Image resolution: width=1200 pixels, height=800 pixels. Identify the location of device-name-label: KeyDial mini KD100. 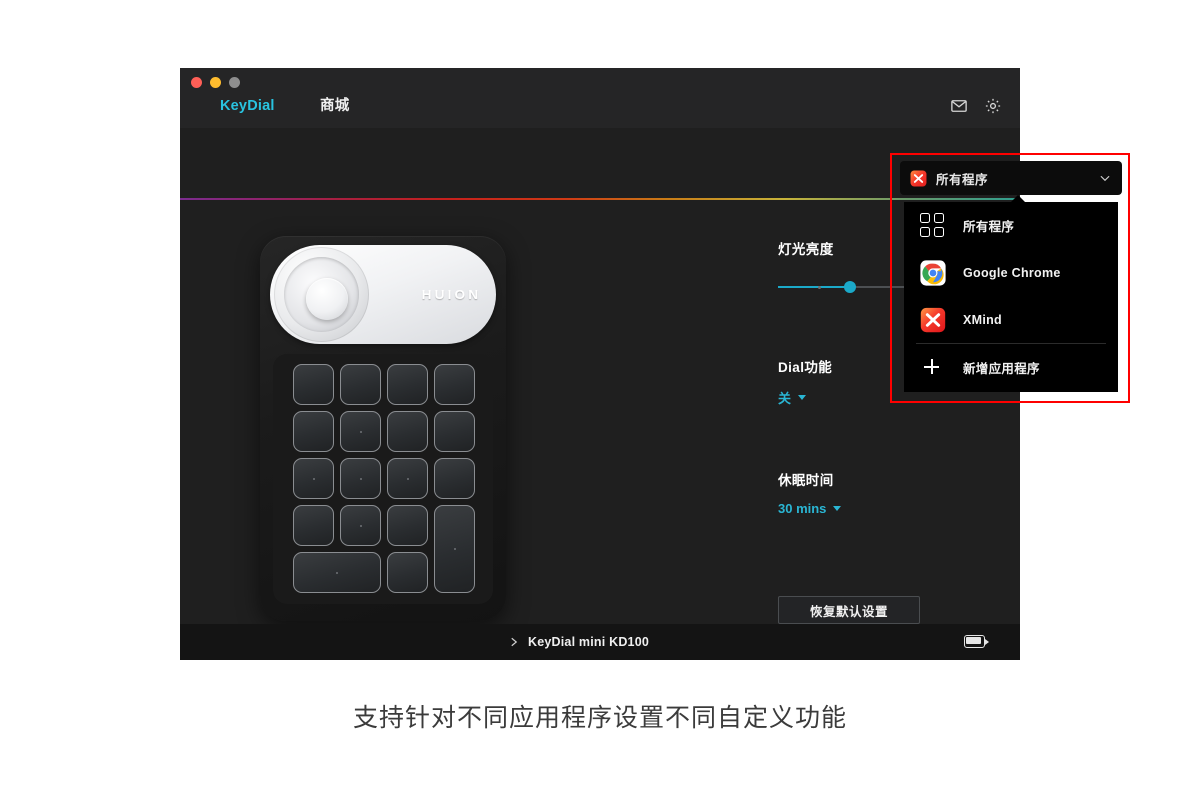
(589, 642).